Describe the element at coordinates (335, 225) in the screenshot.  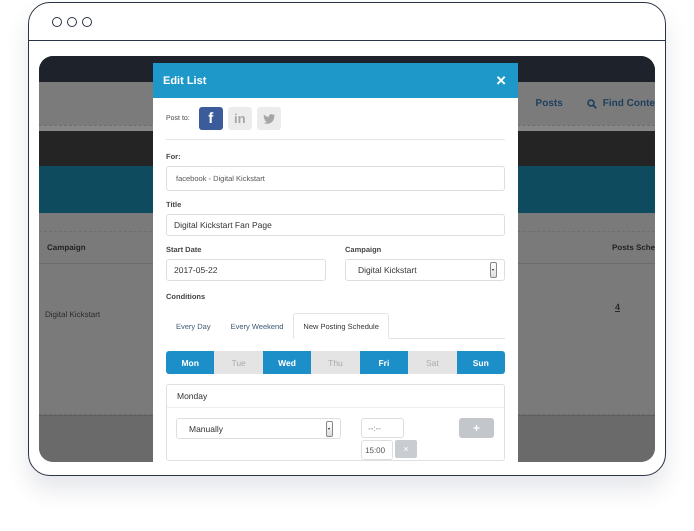
I see `title-field: Digital Kickstart Fan Page` at that location.